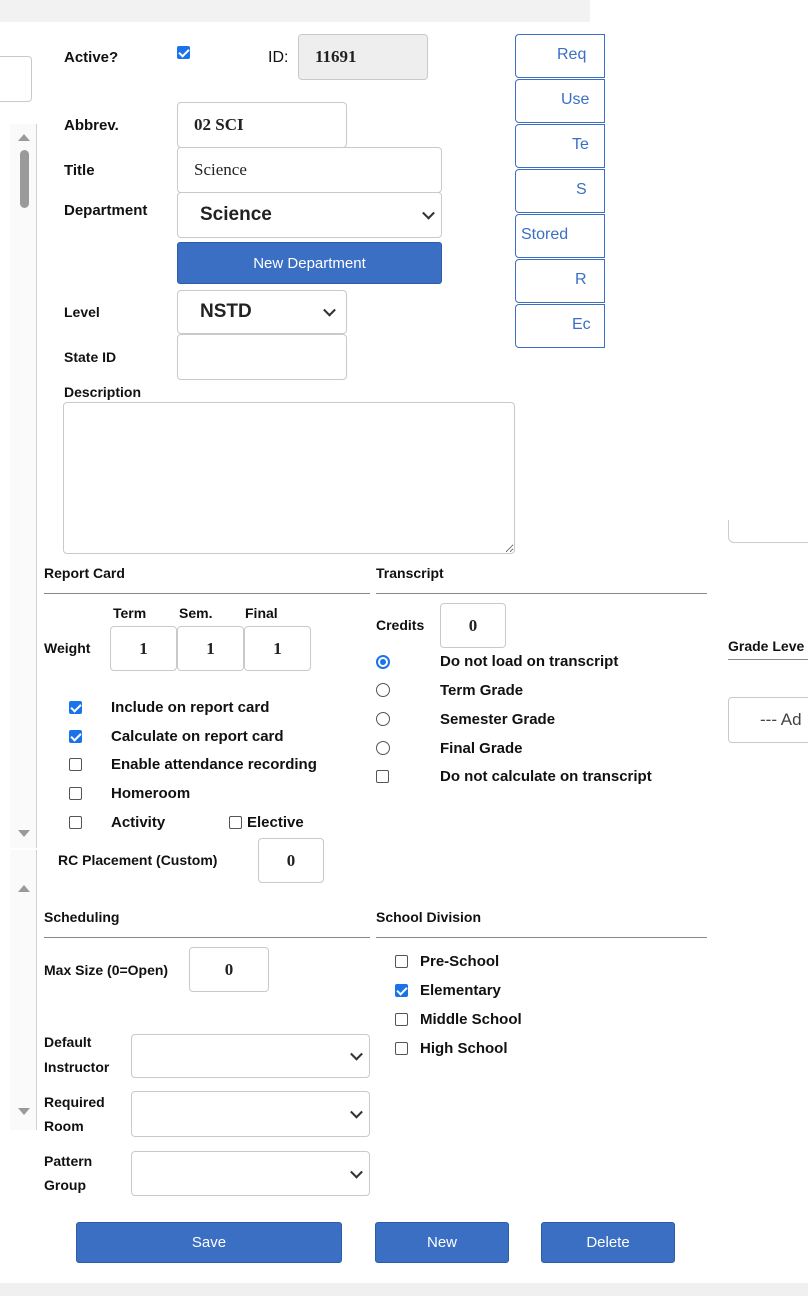  What do you see at coordinates (262, 357) in the screenshot?
I see `state-id-field` at bounding box center [262, 357].